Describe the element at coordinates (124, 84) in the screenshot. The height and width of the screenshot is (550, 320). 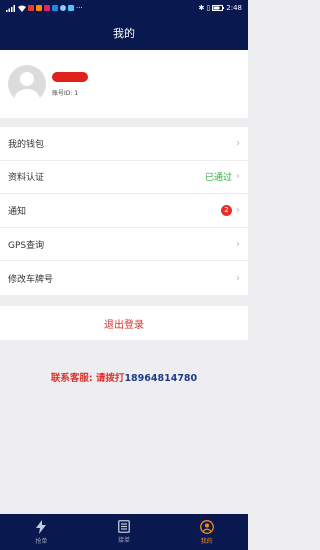
I see `profile-card: 账号ID: 1` at that location.